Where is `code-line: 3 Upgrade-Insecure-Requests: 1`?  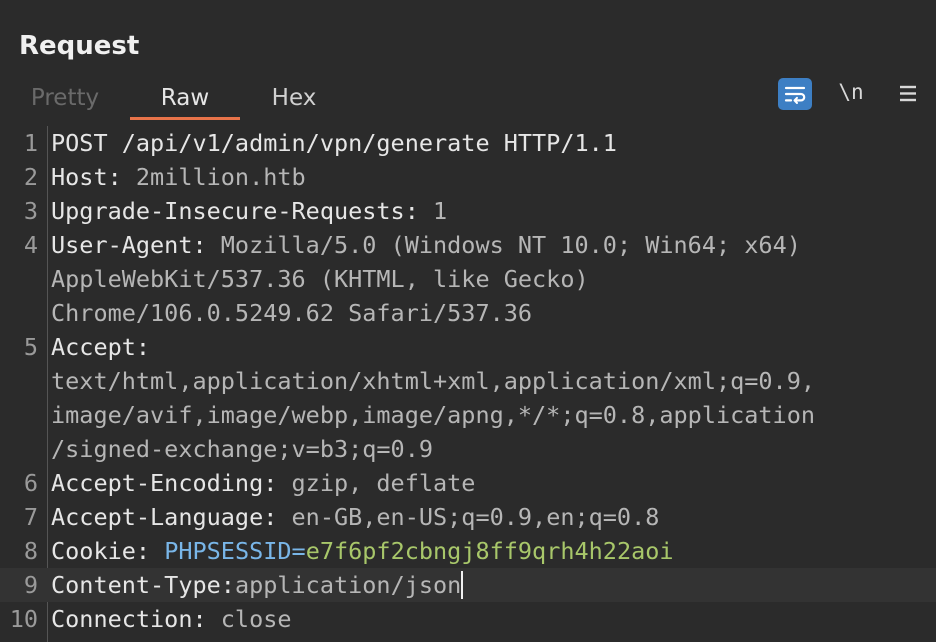 code-line: 3 Upgrade-Insecure-Requests: 1 is located at coordinates (468, 211).